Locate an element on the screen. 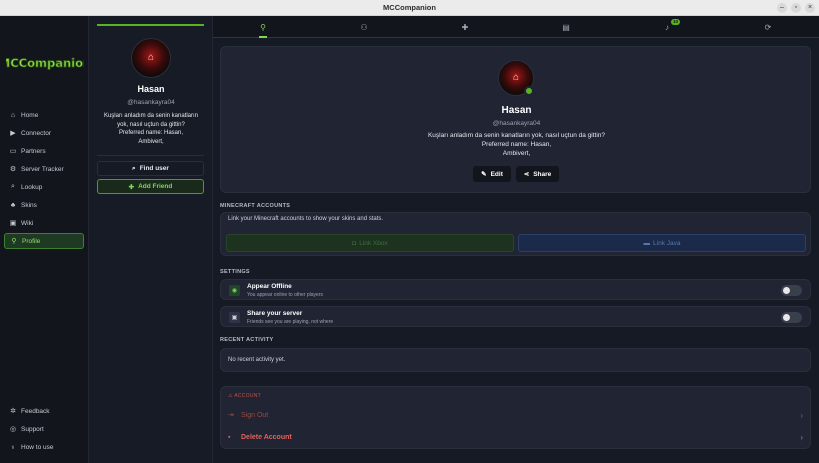 The width and height of the screenshot is (819, 463). sidebar-item-label: How to use is located at coordinates (37, 447).